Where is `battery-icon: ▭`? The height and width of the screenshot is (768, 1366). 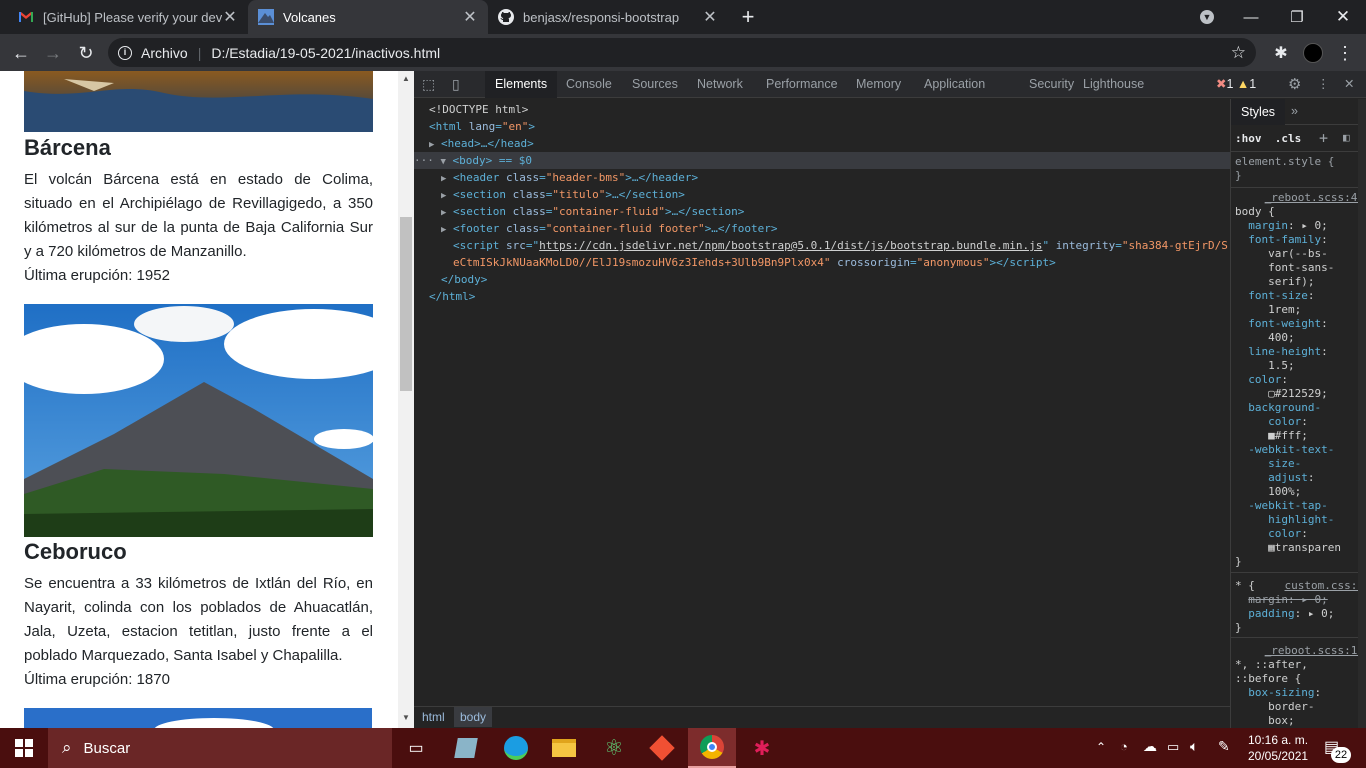
battery-icon: ▭ is located at coordinates (1173, 747).